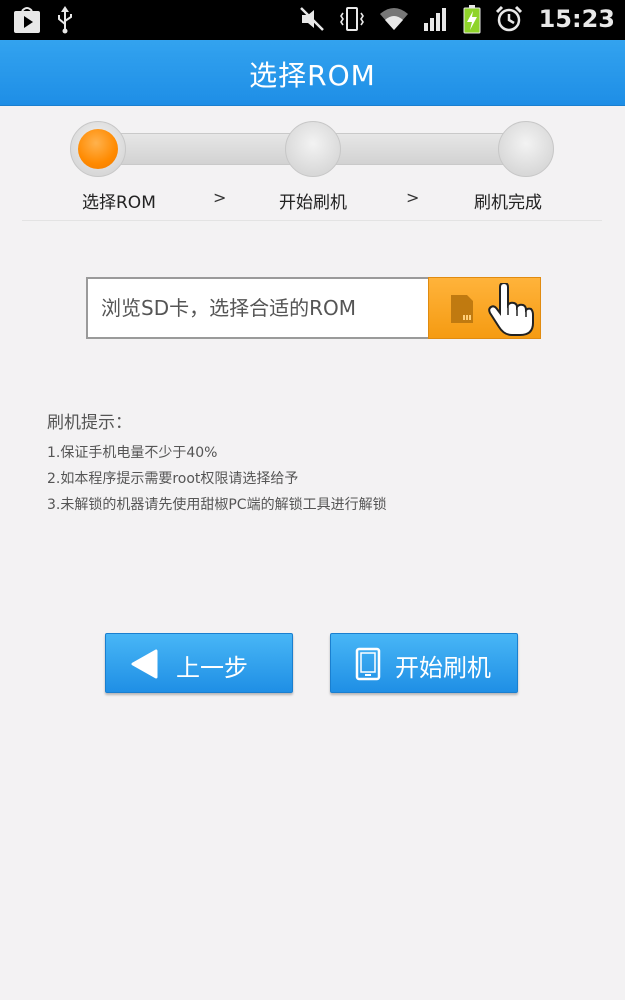  Describe the element at coordinates (526, 149) in the screenshot. I see `step-node-flash-complete` at that location.